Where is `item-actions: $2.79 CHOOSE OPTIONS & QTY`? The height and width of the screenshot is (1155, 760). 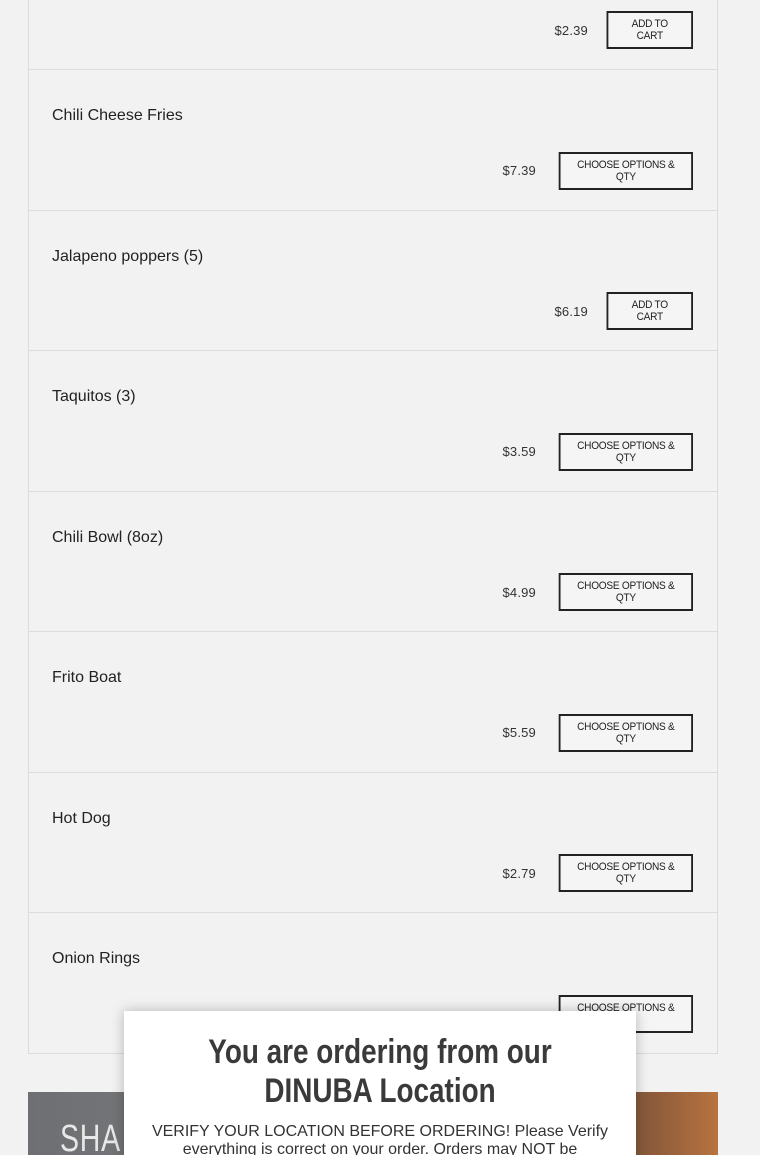
item-actions: $2.79 CHOOSE OPTIONS & QTY is located at coordinates (597, 873).